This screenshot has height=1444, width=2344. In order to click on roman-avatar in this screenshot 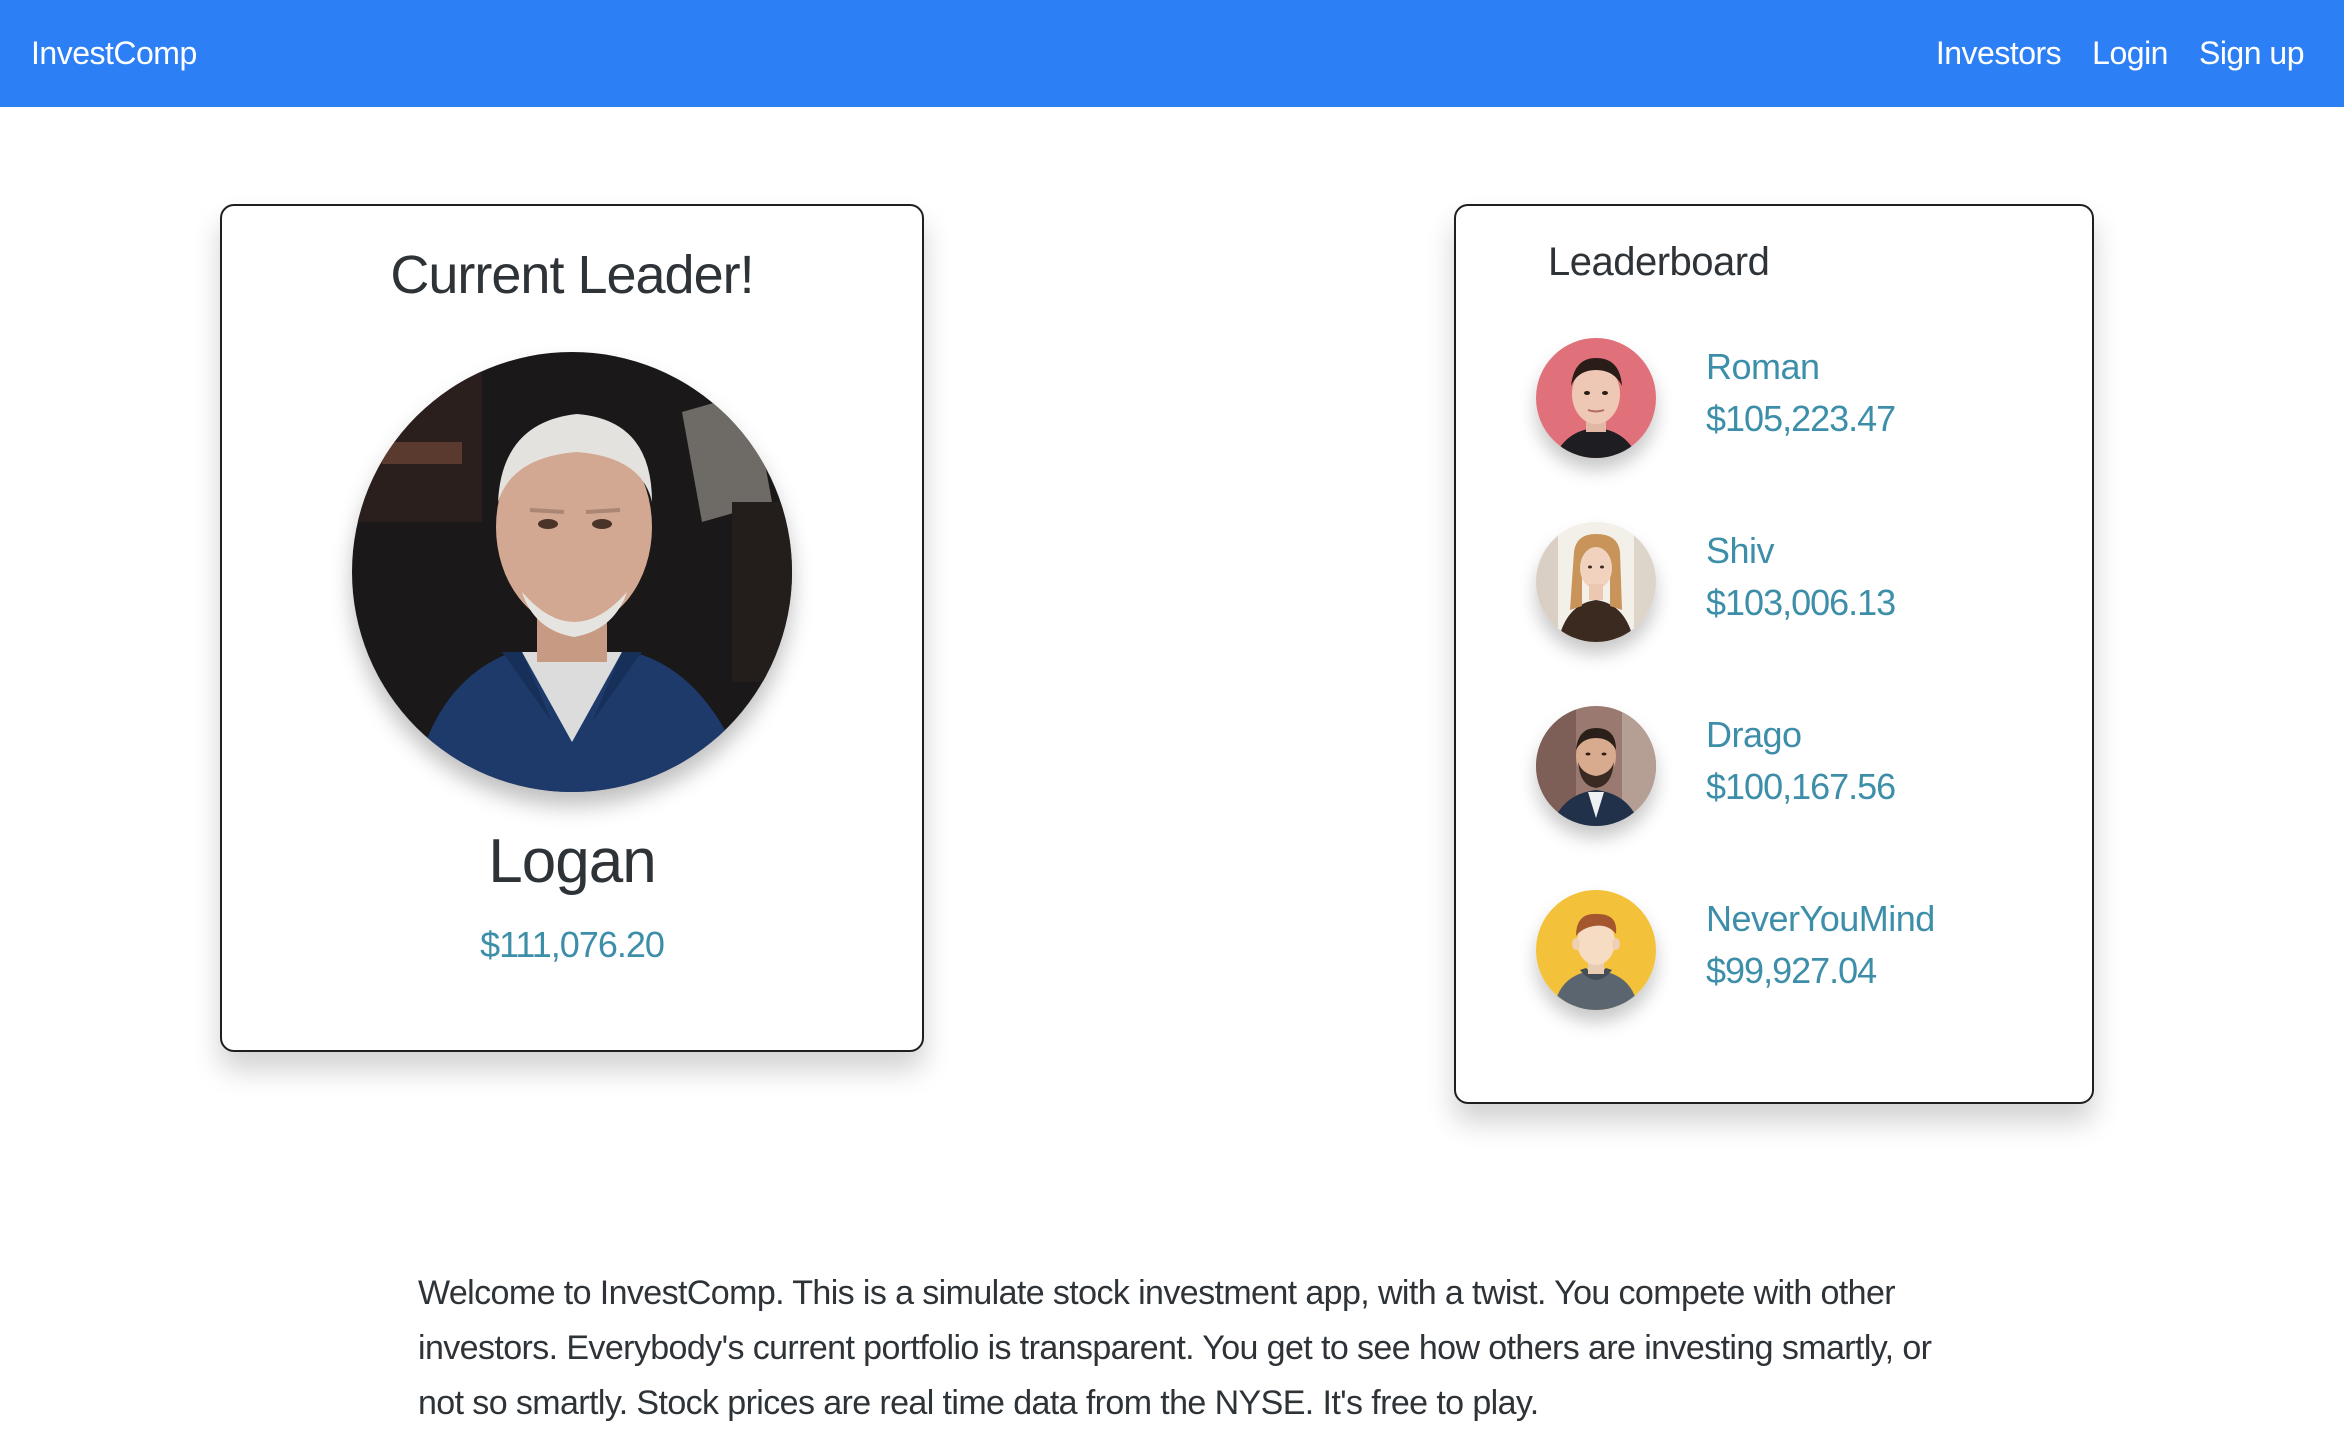, I will do `click(1596, 398)`.